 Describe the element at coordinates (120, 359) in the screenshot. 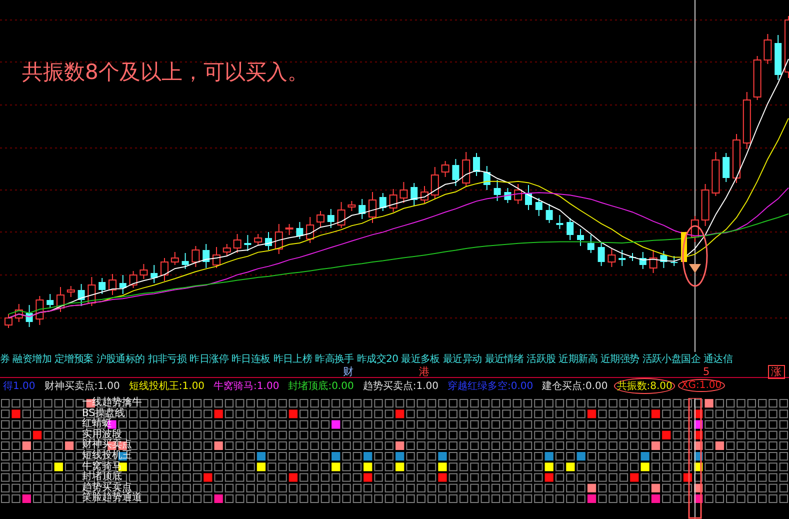

I see `tag-label: 沪股通标的` at that location.